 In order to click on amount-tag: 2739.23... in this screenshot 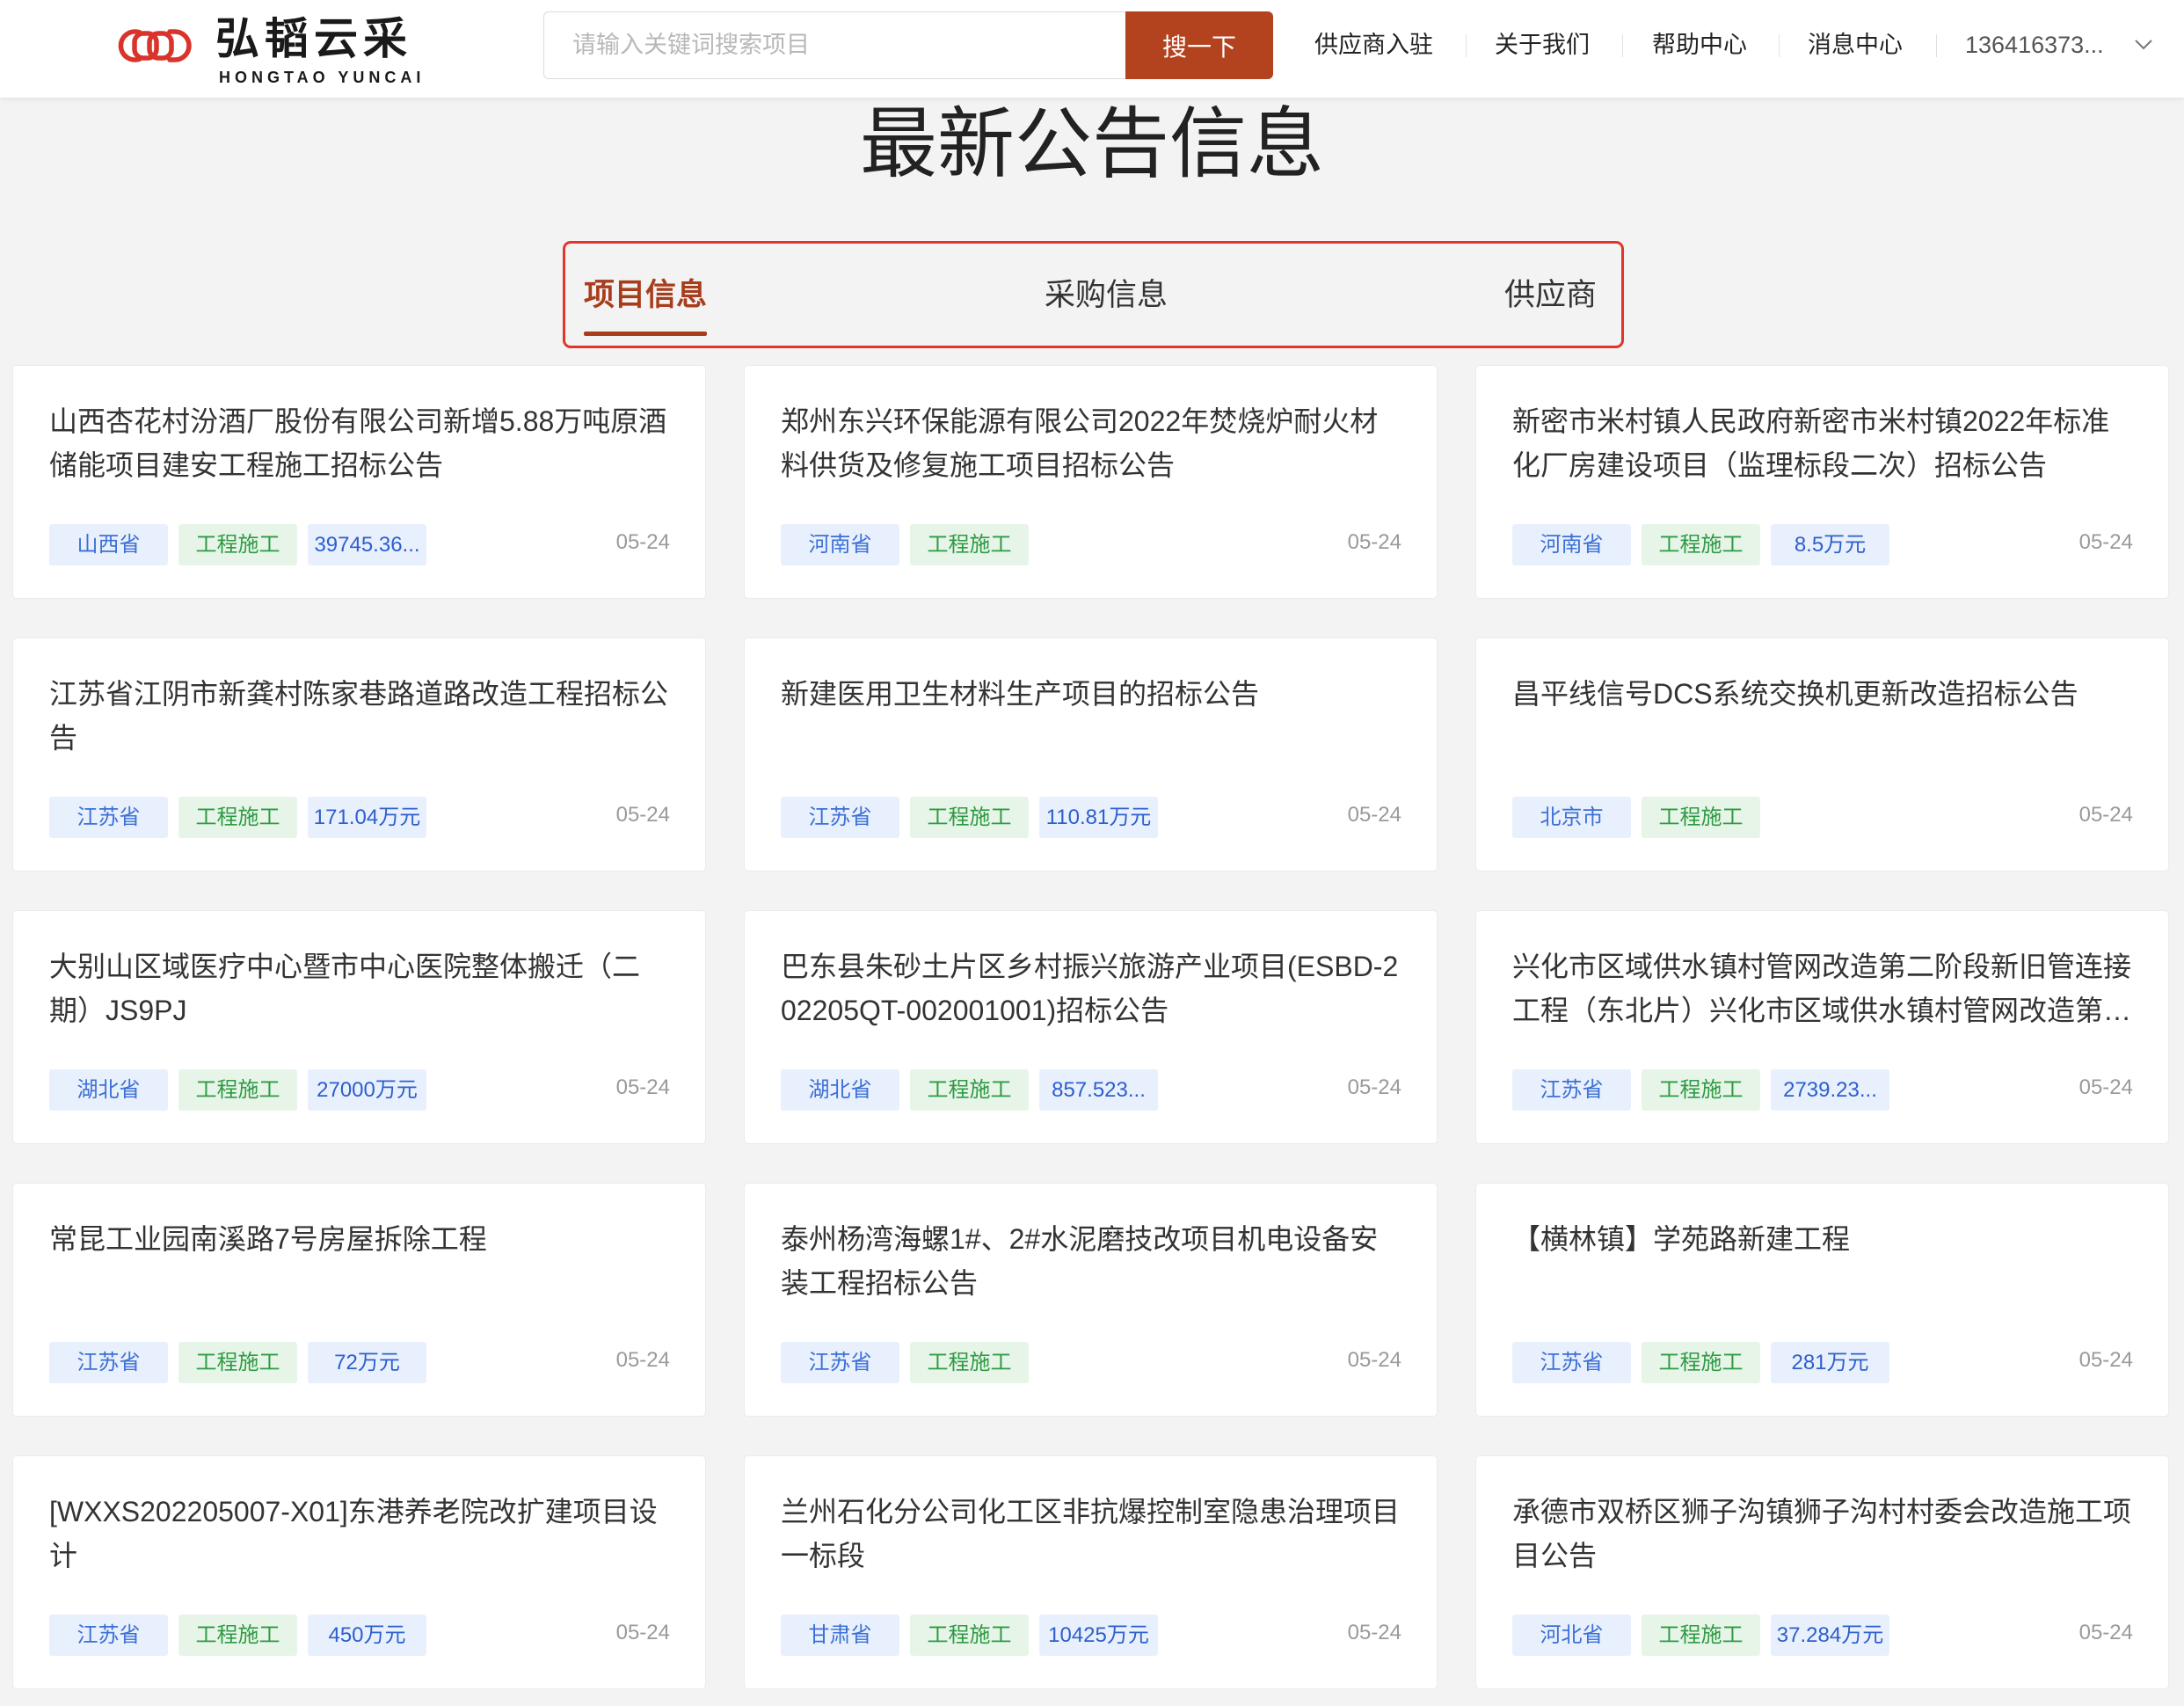, I will do `click(1830, 1090)`.